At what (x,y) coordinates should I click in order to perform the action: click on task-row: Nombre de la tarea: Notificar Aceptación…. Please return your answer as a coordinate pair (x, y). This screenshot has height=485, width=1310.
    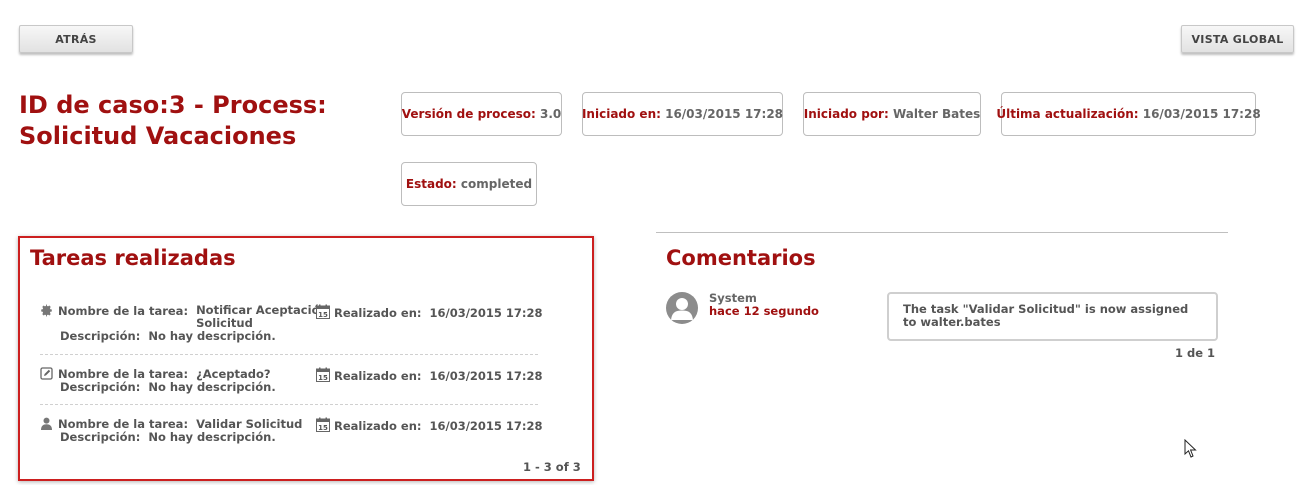
    Looking at the image, I should click on (291, 323).